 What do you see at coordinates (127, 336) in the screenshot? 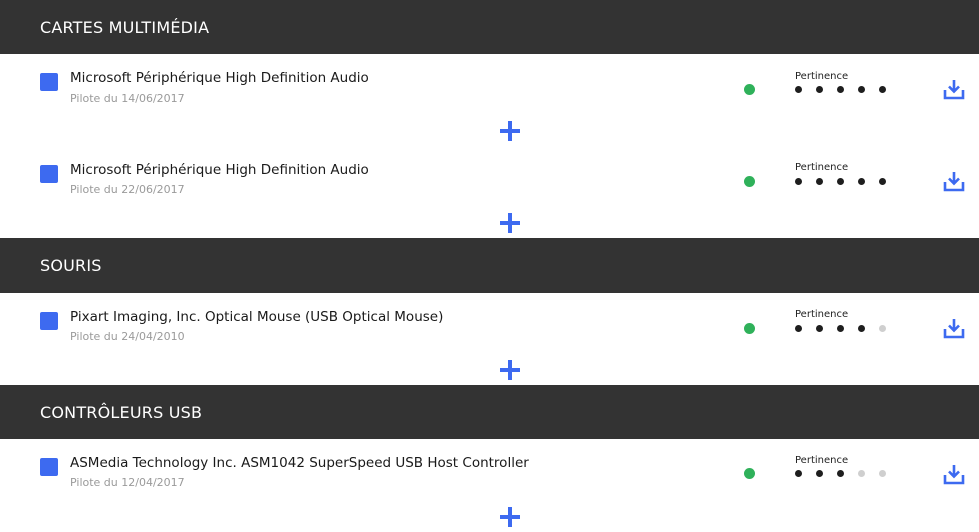
I see `driver-date: Pilote du 24/04/2010` at bounding box center [127, 336].